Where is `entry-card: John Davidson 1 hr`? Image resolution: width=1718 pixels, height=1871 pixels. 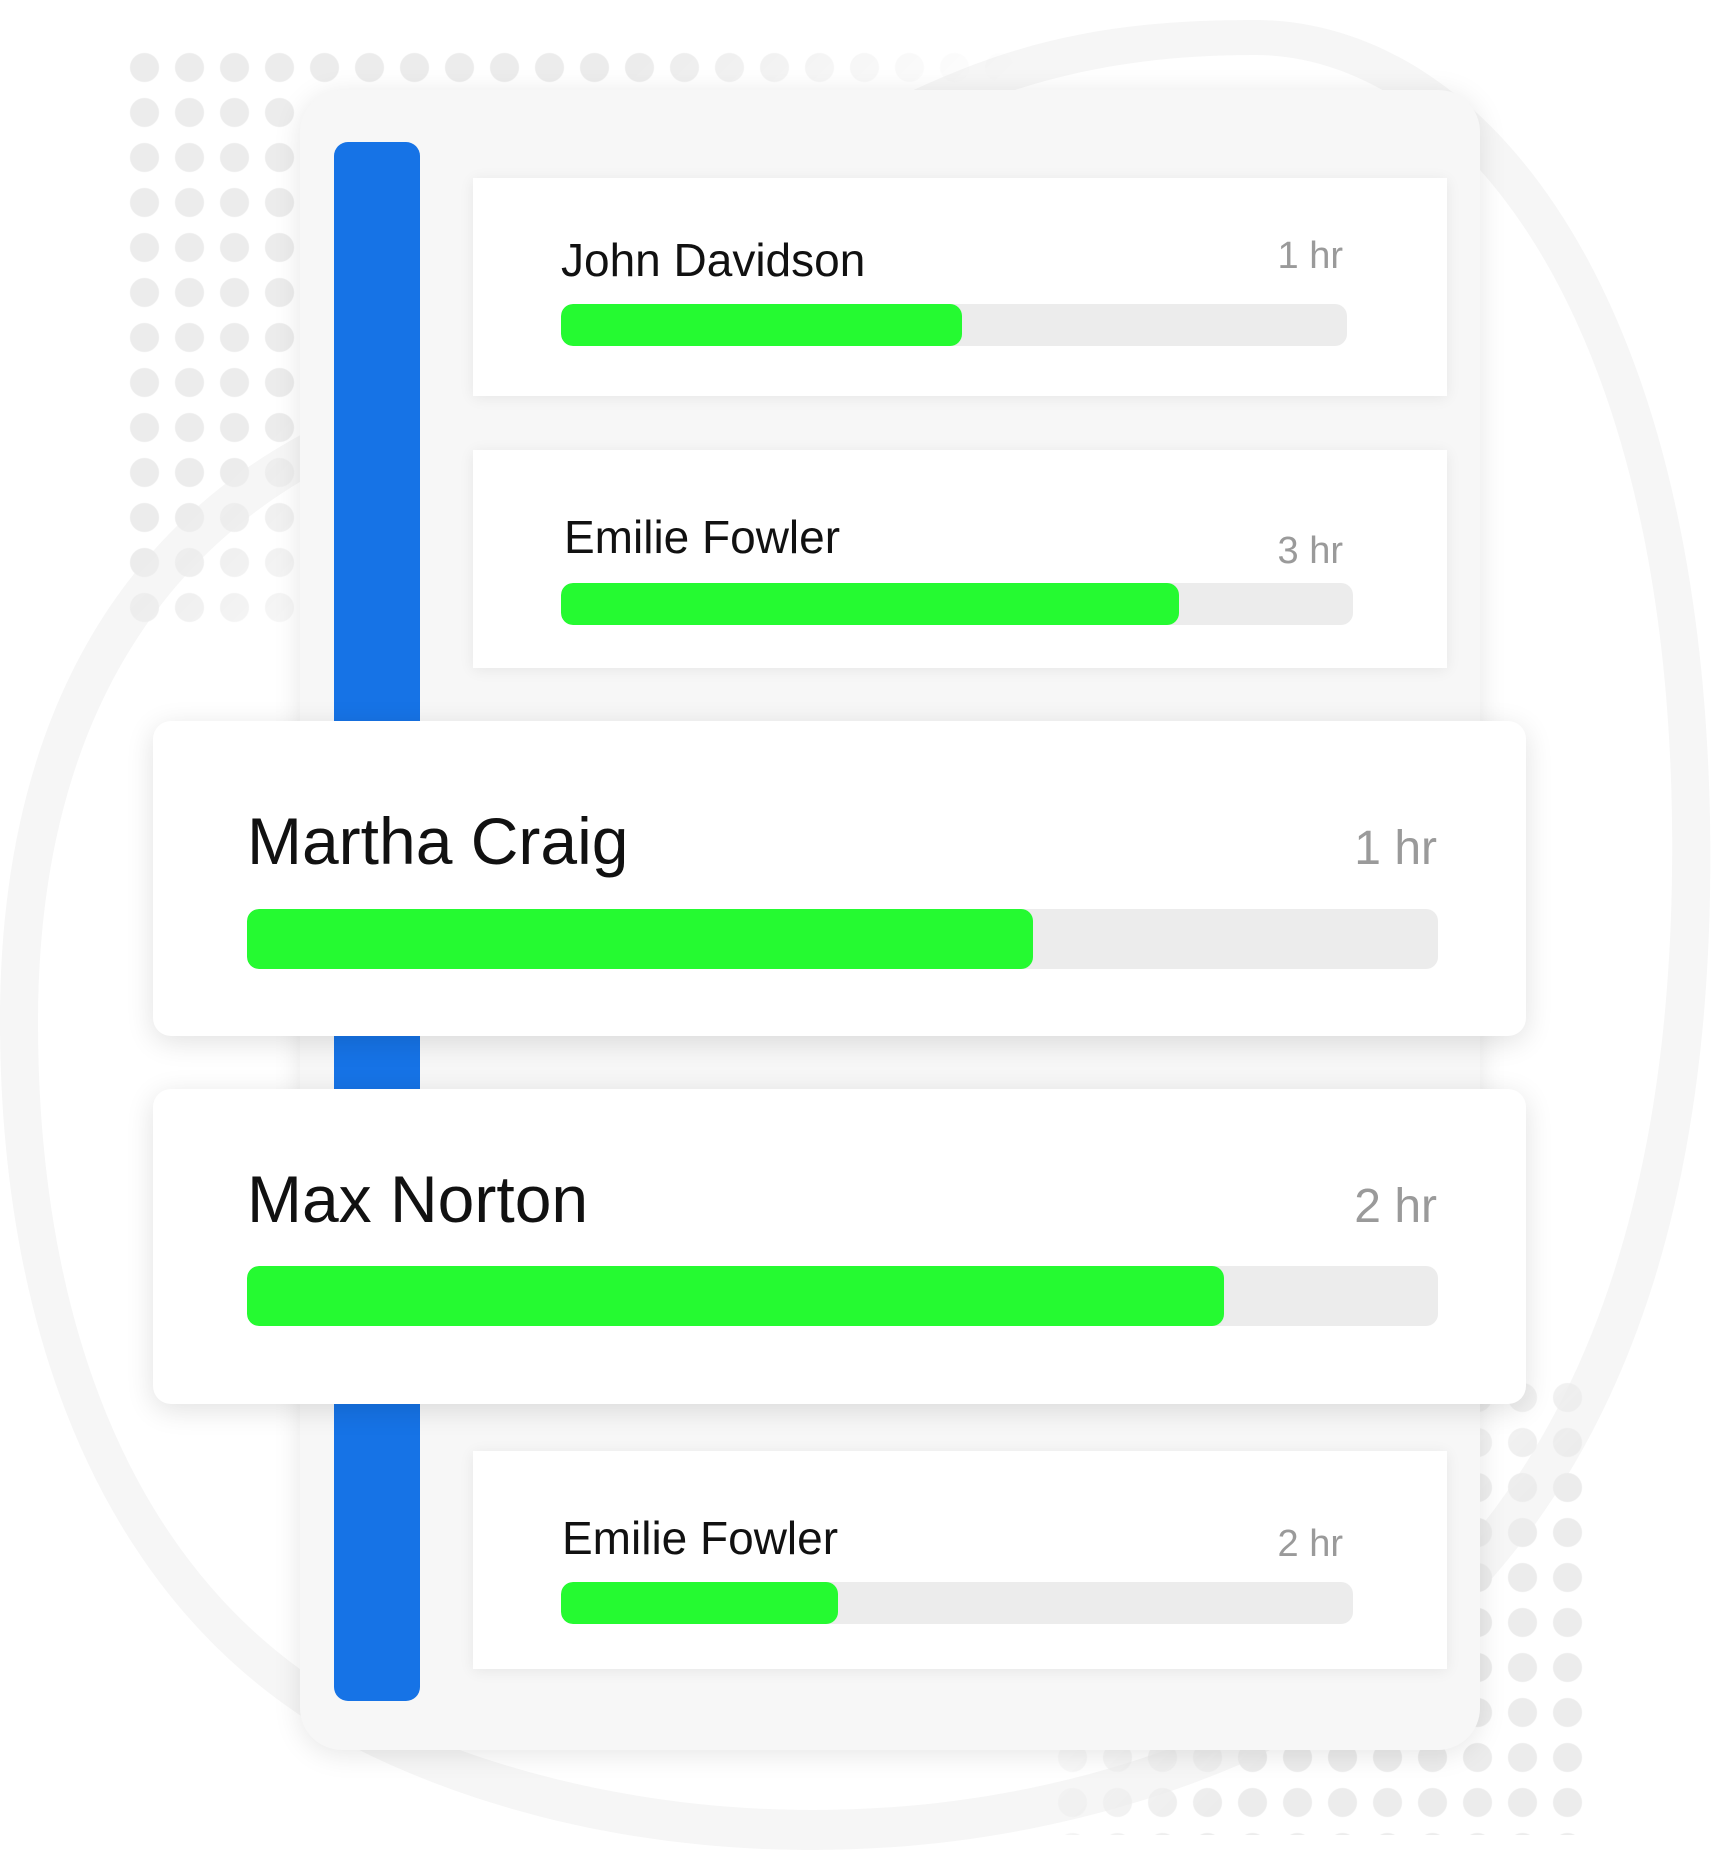
entry-card: John Davidson 1 hr is located at coordinates (960, 287).